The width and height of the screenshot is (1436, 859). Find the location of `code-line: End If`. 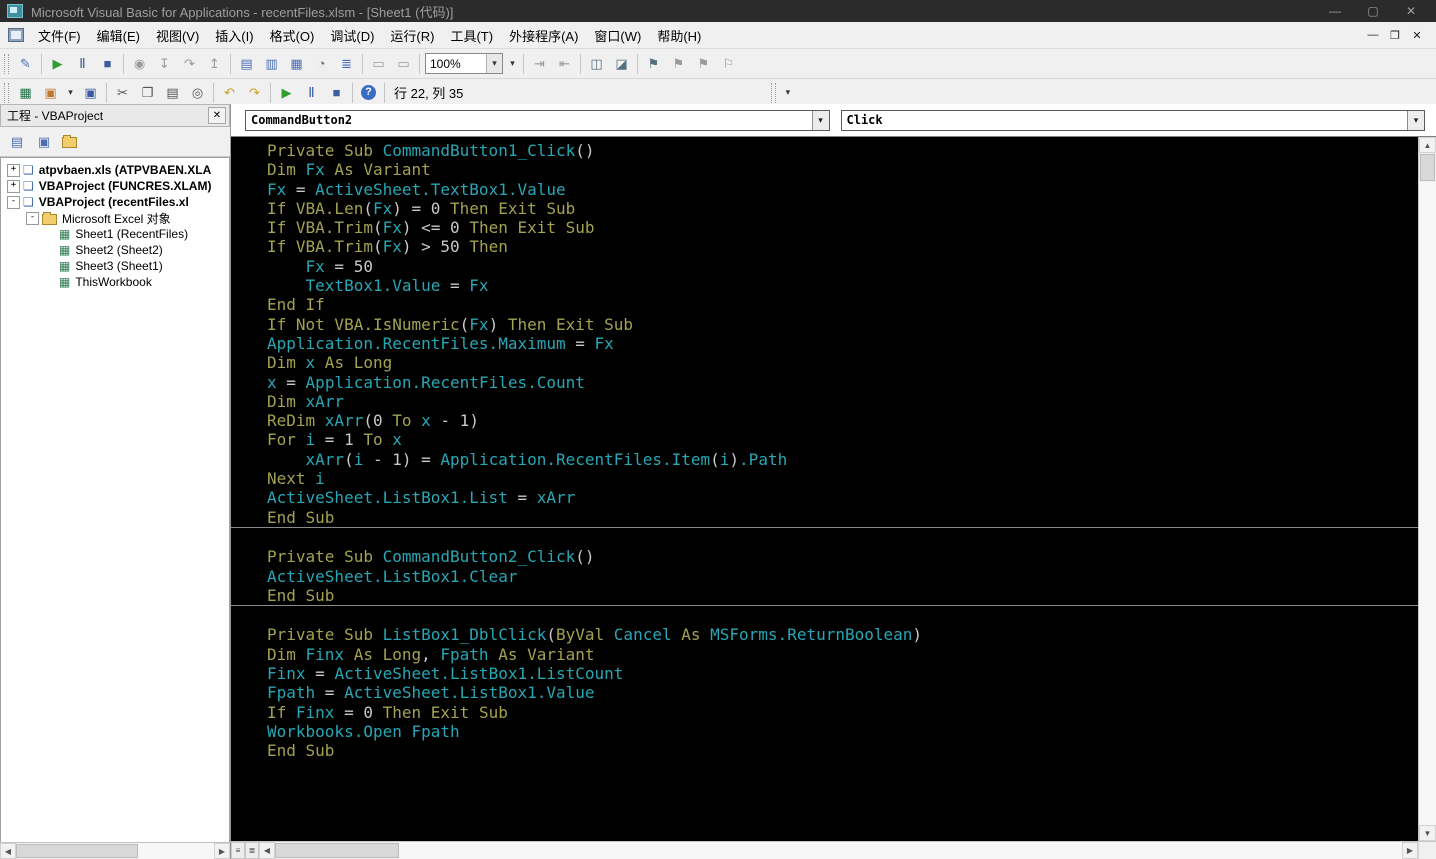

code-line: End If is located at coordinates (824, 304).